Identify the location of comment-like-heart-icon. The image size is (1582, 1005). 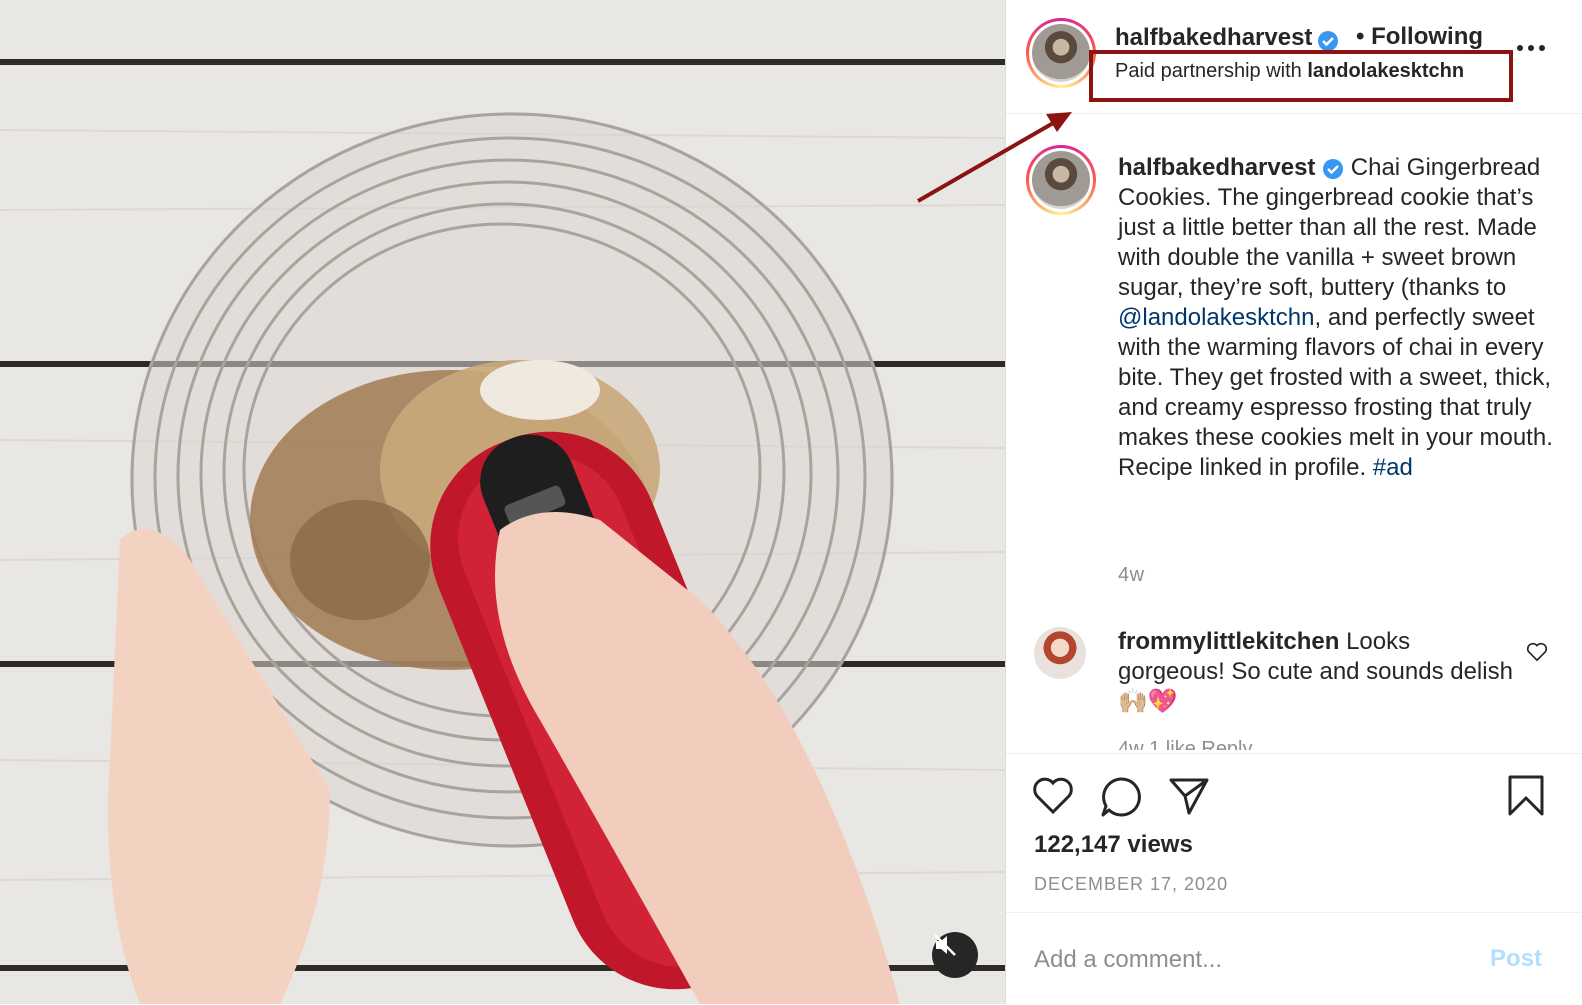
(1537, 652).